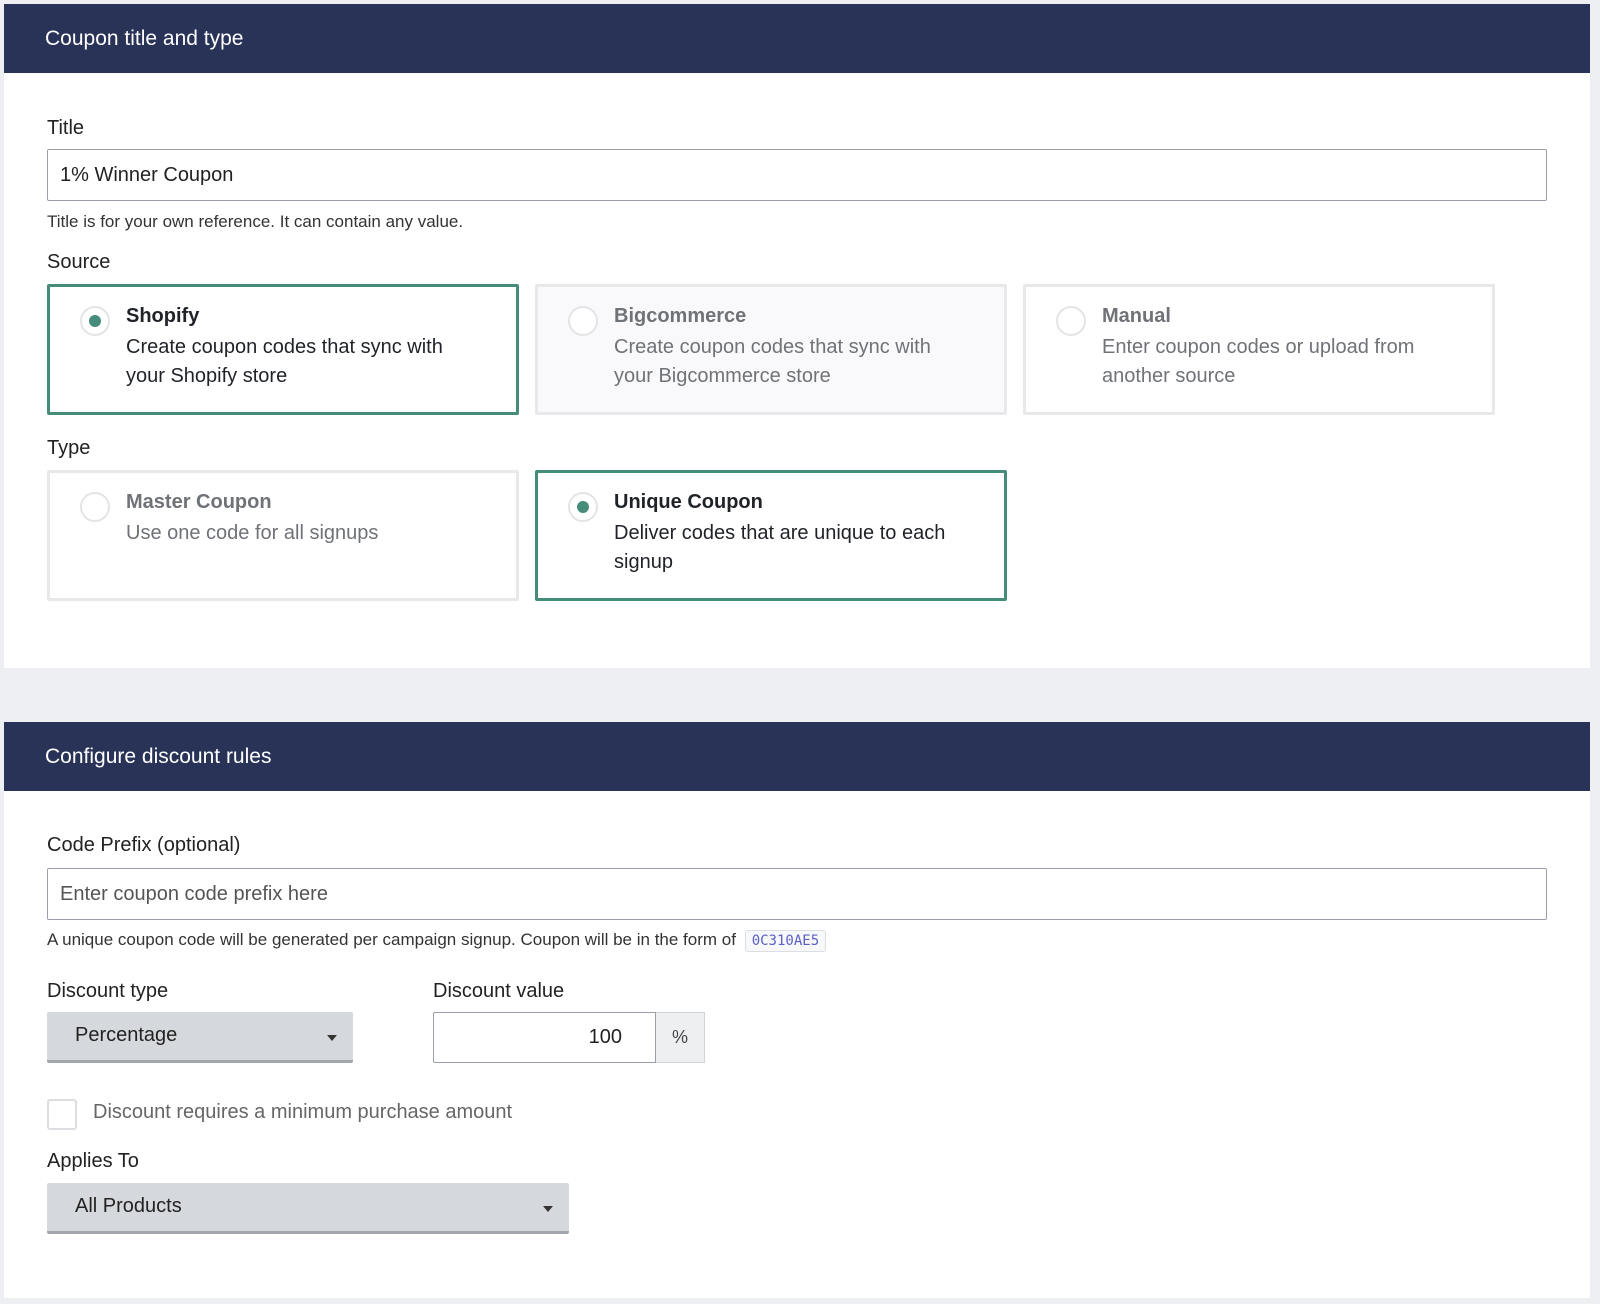  What do you see at coordinates (144, 845) in the screenshot?
I see `code-prefix-label: Code Prefix (optional)` at bounding box center [144, 845].